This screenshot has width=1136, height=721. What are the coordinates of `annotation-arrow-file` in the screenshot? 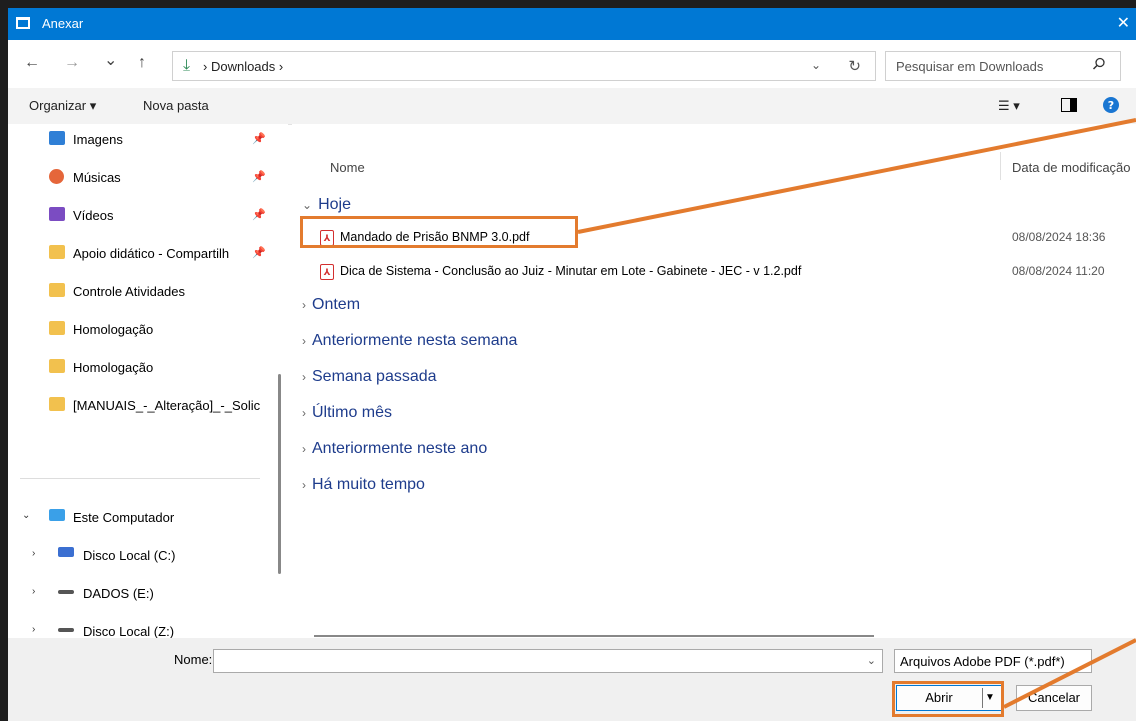 It's located at (856, 176).